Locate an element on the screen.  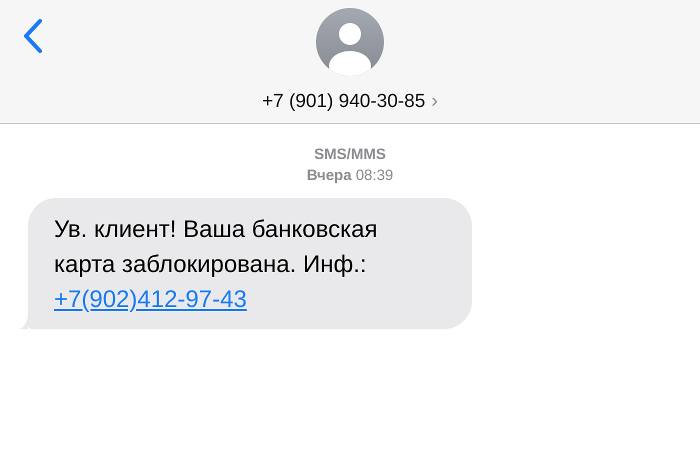
message-text: Ув. клиент! Ваша банковская карта заблокирована. Инф.: is located at coordinates (216, 247).